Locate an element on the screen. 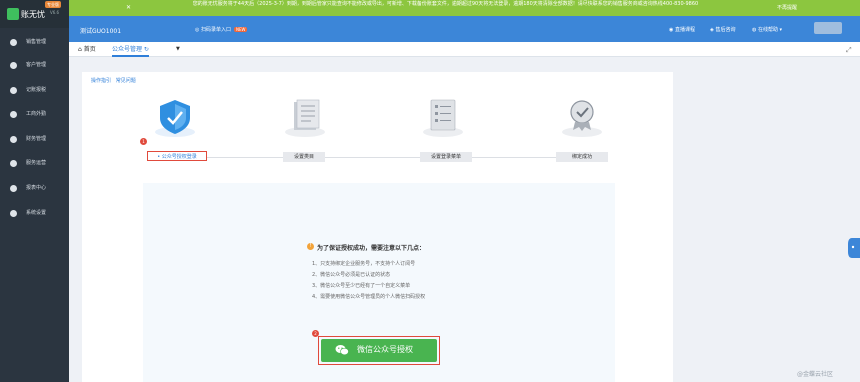  sidebar-item-finance: 财务管理 is located at coordinates (34, 139).